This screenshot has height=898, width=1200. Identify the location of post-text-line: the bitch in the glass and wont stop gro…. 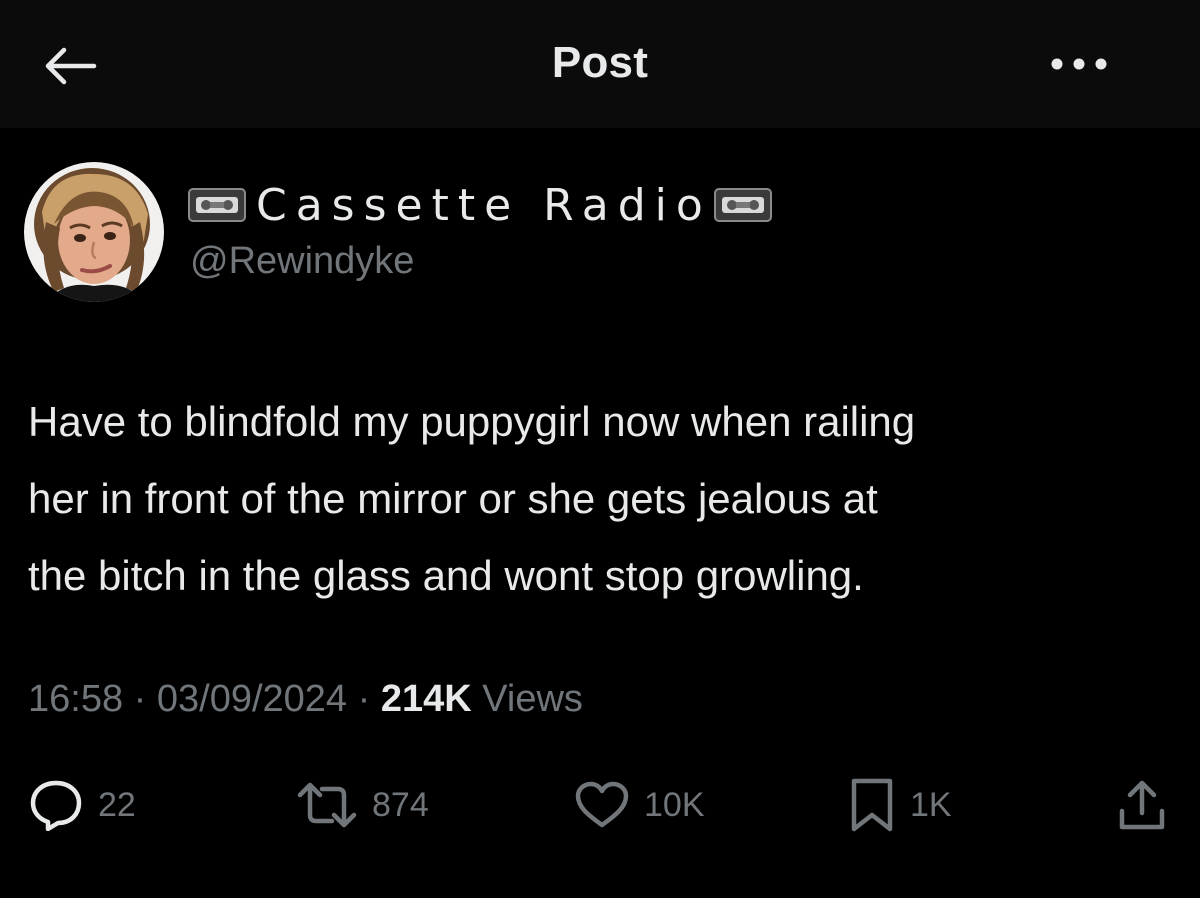
(446, 575).